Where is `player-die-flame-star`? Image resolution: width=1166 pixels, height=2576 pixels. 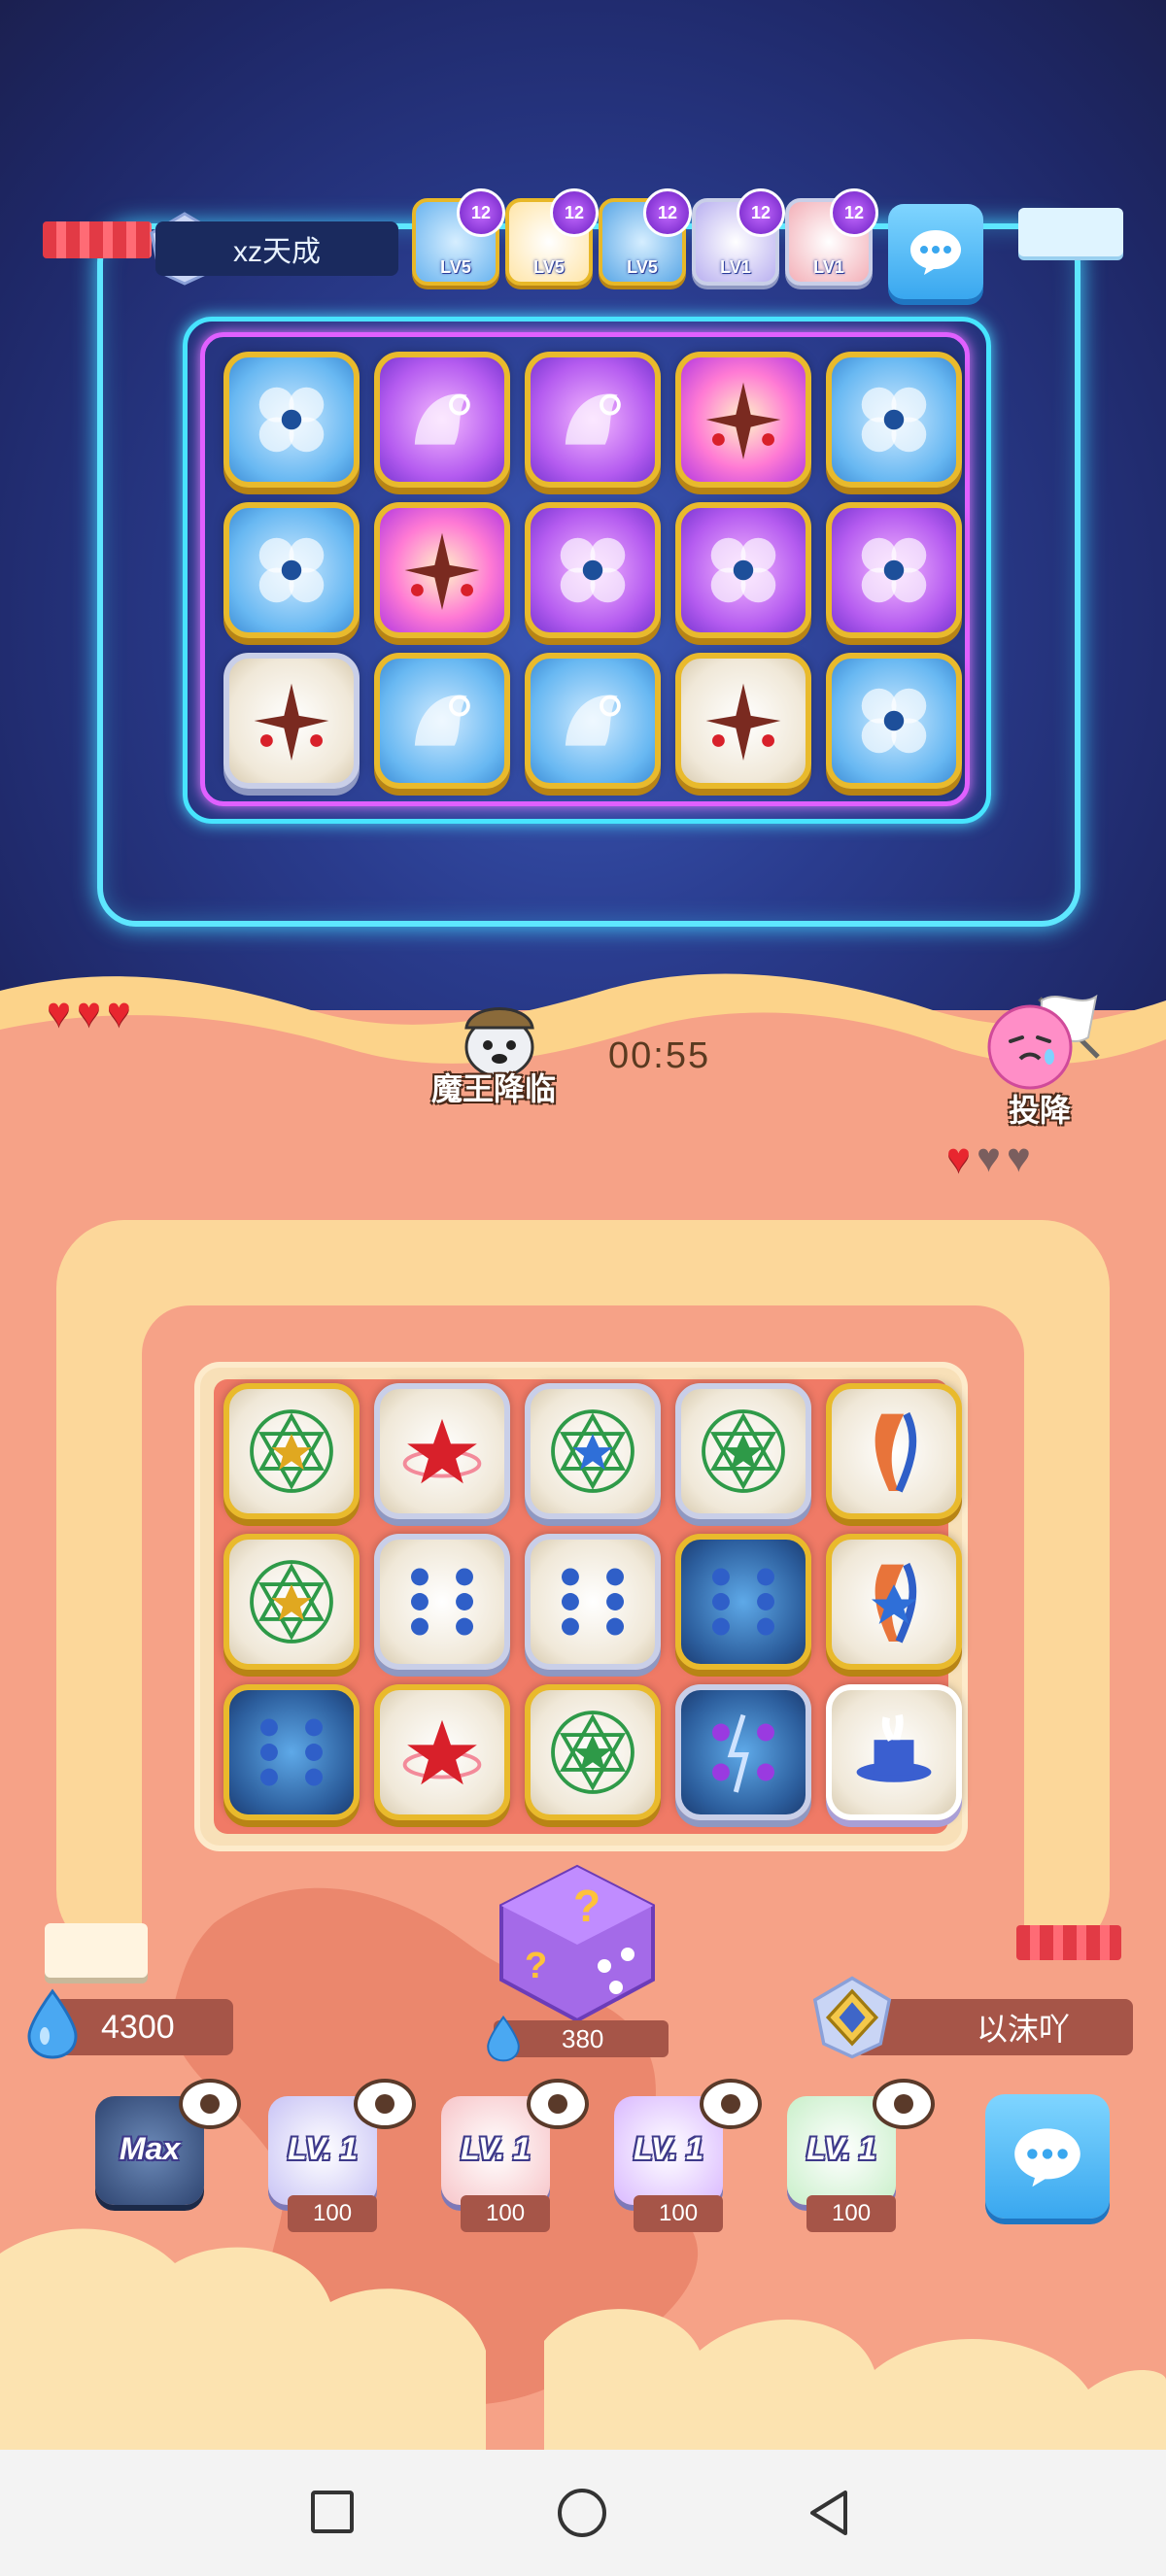
player-die-flame-star is located at coordinates (894, 1602).